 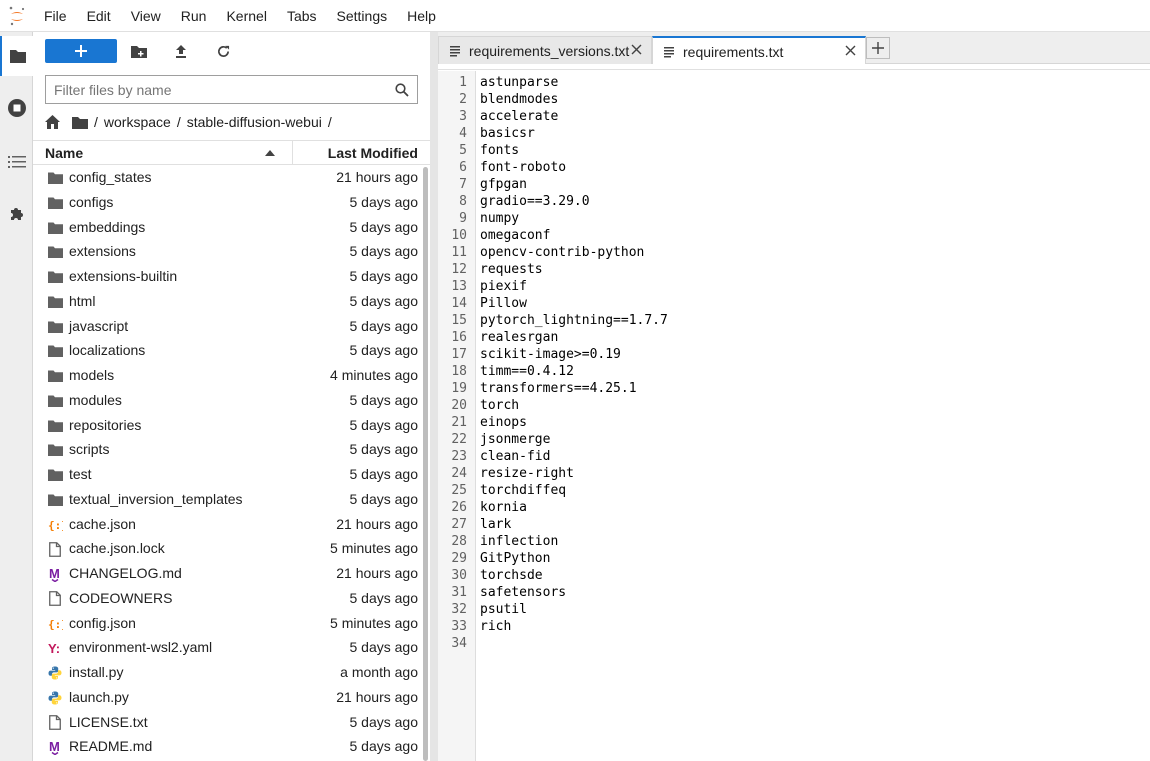 I want to click on running-terminals-kernels-icon, so click(x=16, y=108).